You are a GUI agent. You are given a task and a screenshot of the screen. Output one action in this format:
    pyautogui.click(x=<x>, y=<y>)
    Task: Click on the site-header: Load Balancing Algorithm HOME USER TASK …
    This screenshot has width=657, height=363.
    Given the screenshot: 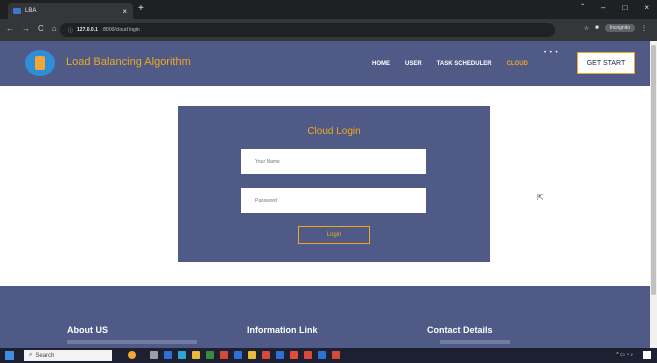 What is the action you would take?
    pyautogui.click(x=325, y=63)
    